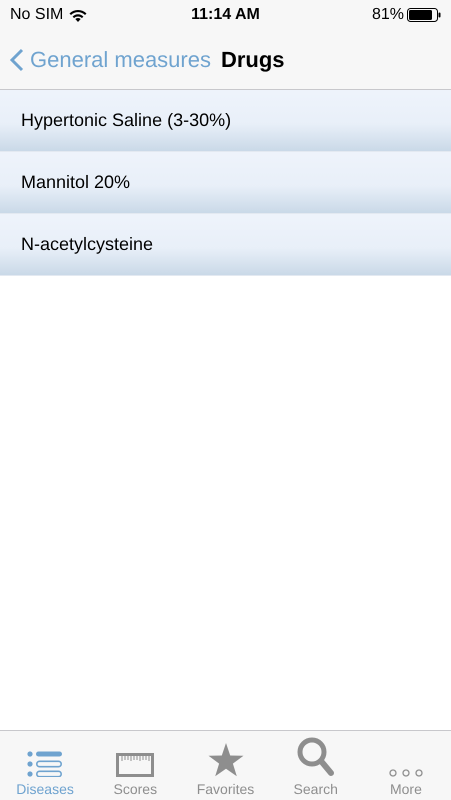 This screenshot has height=800, width=451. What do you see at coordinates (225, 15) in the screenshot?
I see `clock: 11:14 AM` at bounding box center [225, 15].